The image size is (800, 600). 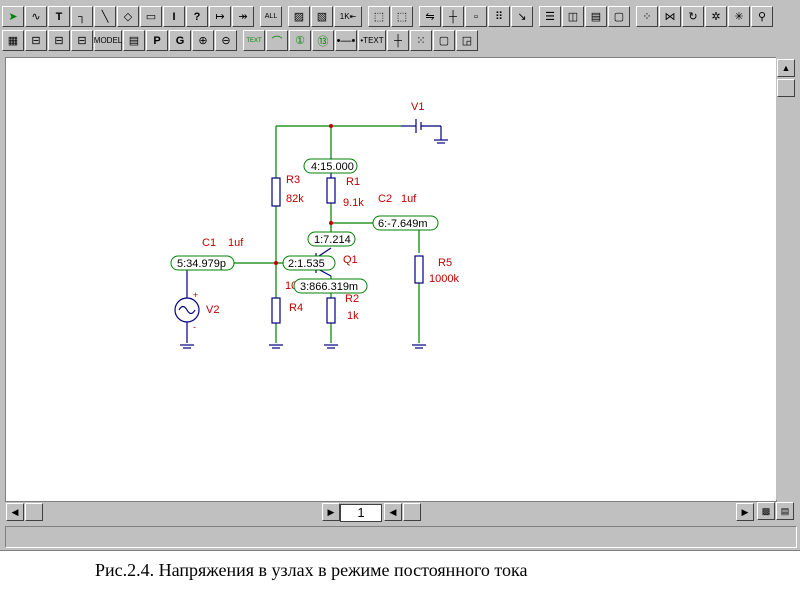 I want to click on window-3-button: ▤, so click(x=596, y=16).